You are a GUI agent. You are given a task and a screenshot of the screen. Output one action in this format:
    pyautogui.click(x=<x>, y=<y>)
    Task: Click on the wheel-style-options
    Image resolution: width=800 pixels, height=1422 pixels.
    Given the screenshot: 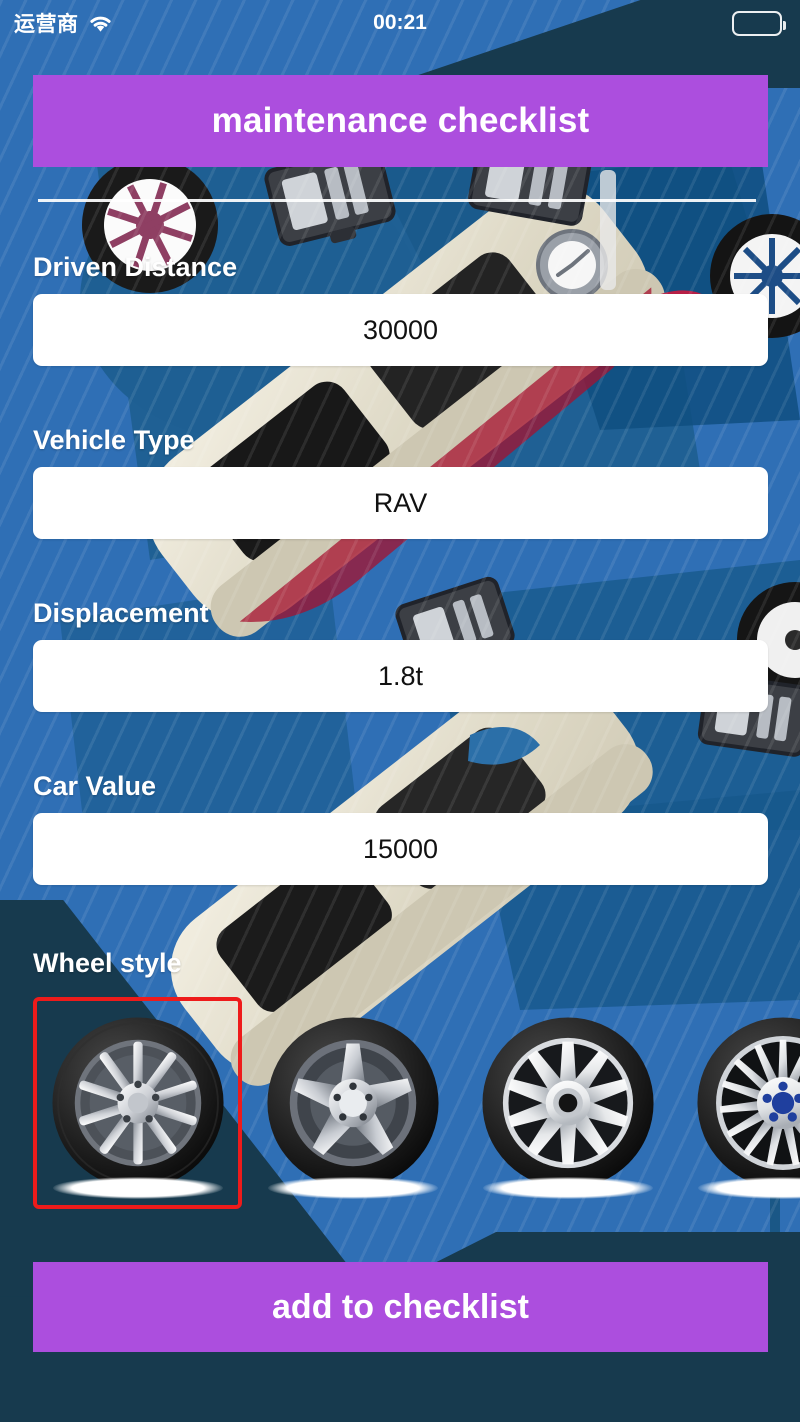 What is the action you would take?
    pyautogui.click(x=416, y=1103)
    